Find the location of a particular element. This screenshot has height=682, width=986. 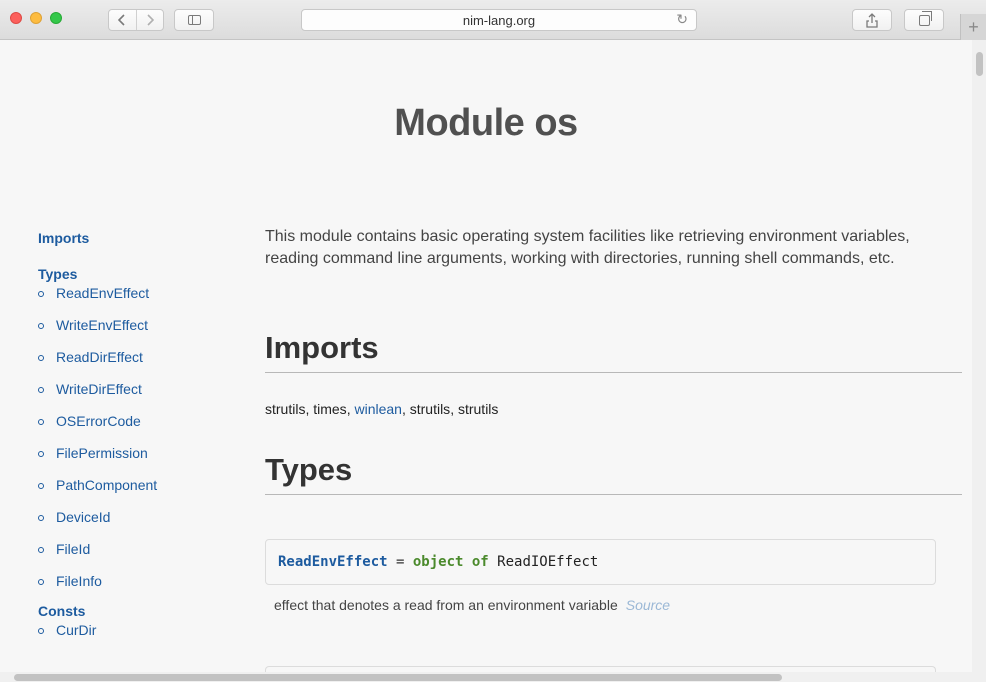

share-button is located at coordinates (872, 20).